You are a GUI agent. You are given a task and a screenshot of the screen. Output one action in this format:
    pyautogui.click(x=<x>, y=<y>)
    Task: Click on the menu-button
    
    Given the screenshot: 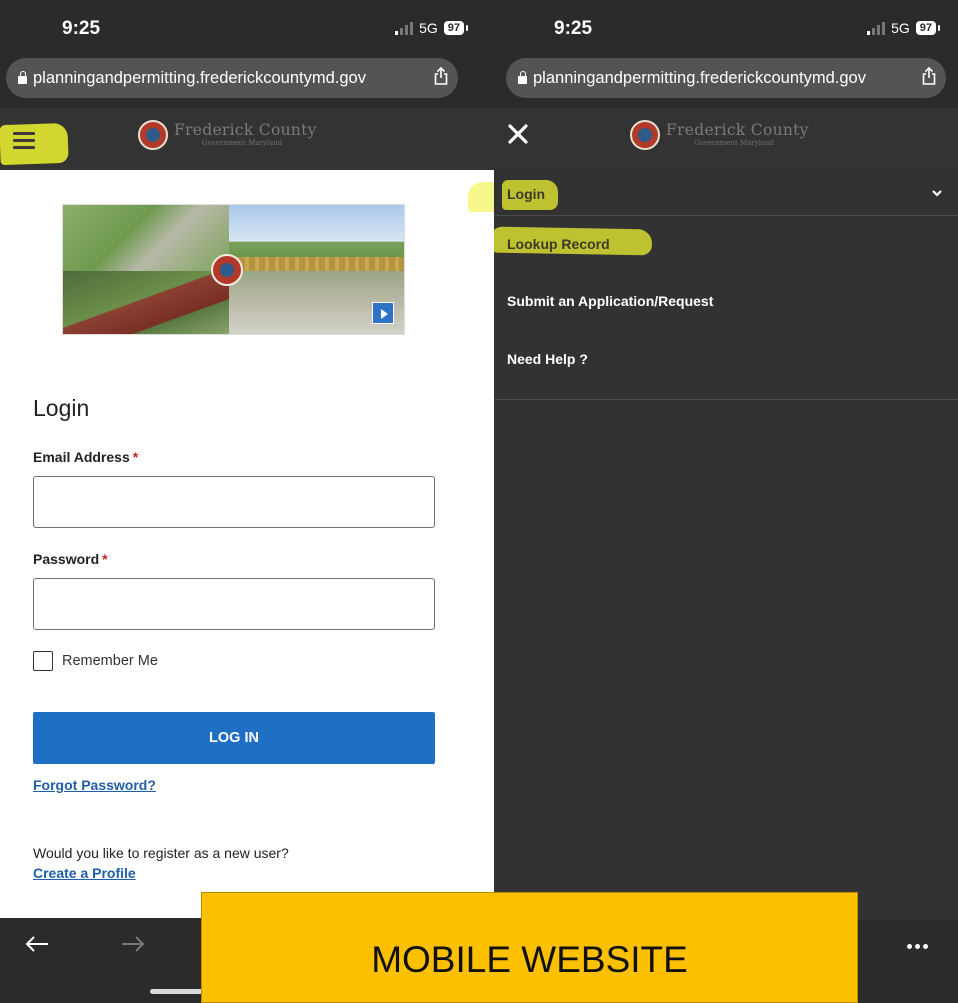 What is the action you would take?
    pyautogui.click(x=35, y=143)
    